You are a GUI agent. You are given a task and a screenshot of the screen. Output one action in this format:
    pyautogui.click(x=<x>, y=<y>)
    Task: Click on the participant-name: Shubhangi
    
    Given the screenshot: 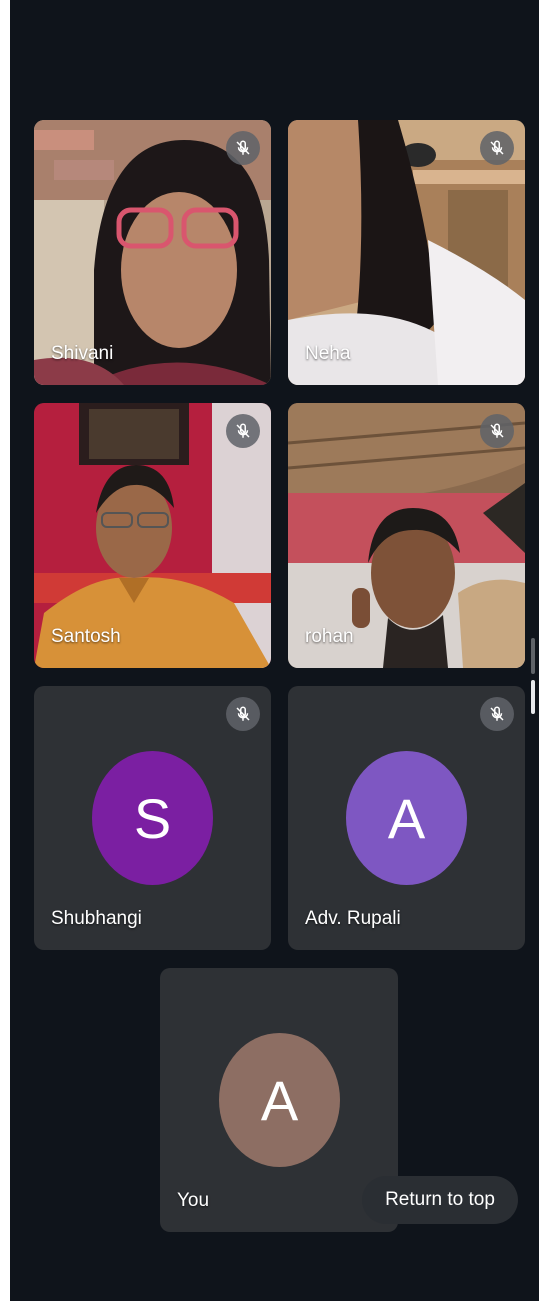 What is the action you would take?
    pyautogui.click(x=96, y=918)
    